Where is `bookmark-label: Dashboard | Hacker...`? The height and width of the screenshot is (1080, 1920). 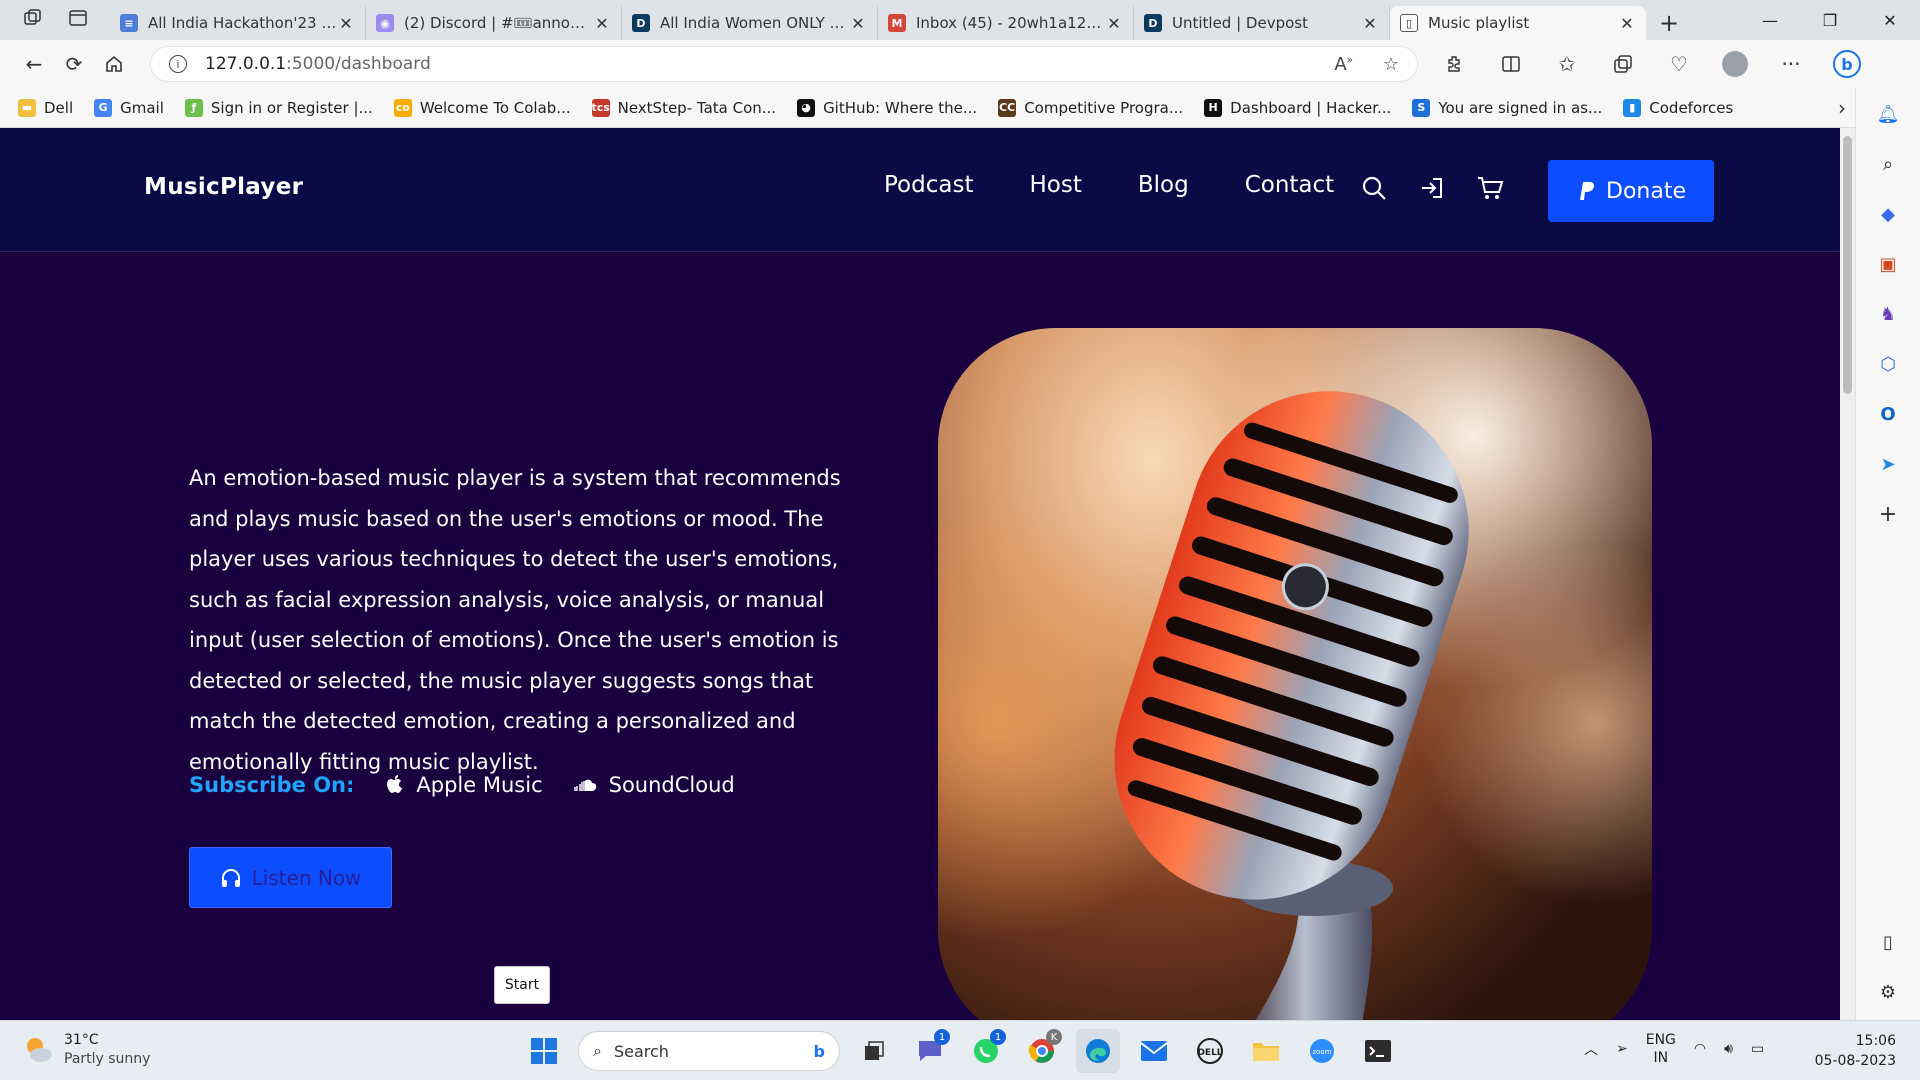 bookmark-label: Dashboard | Hacker... is located at coordinates (1311, 107).